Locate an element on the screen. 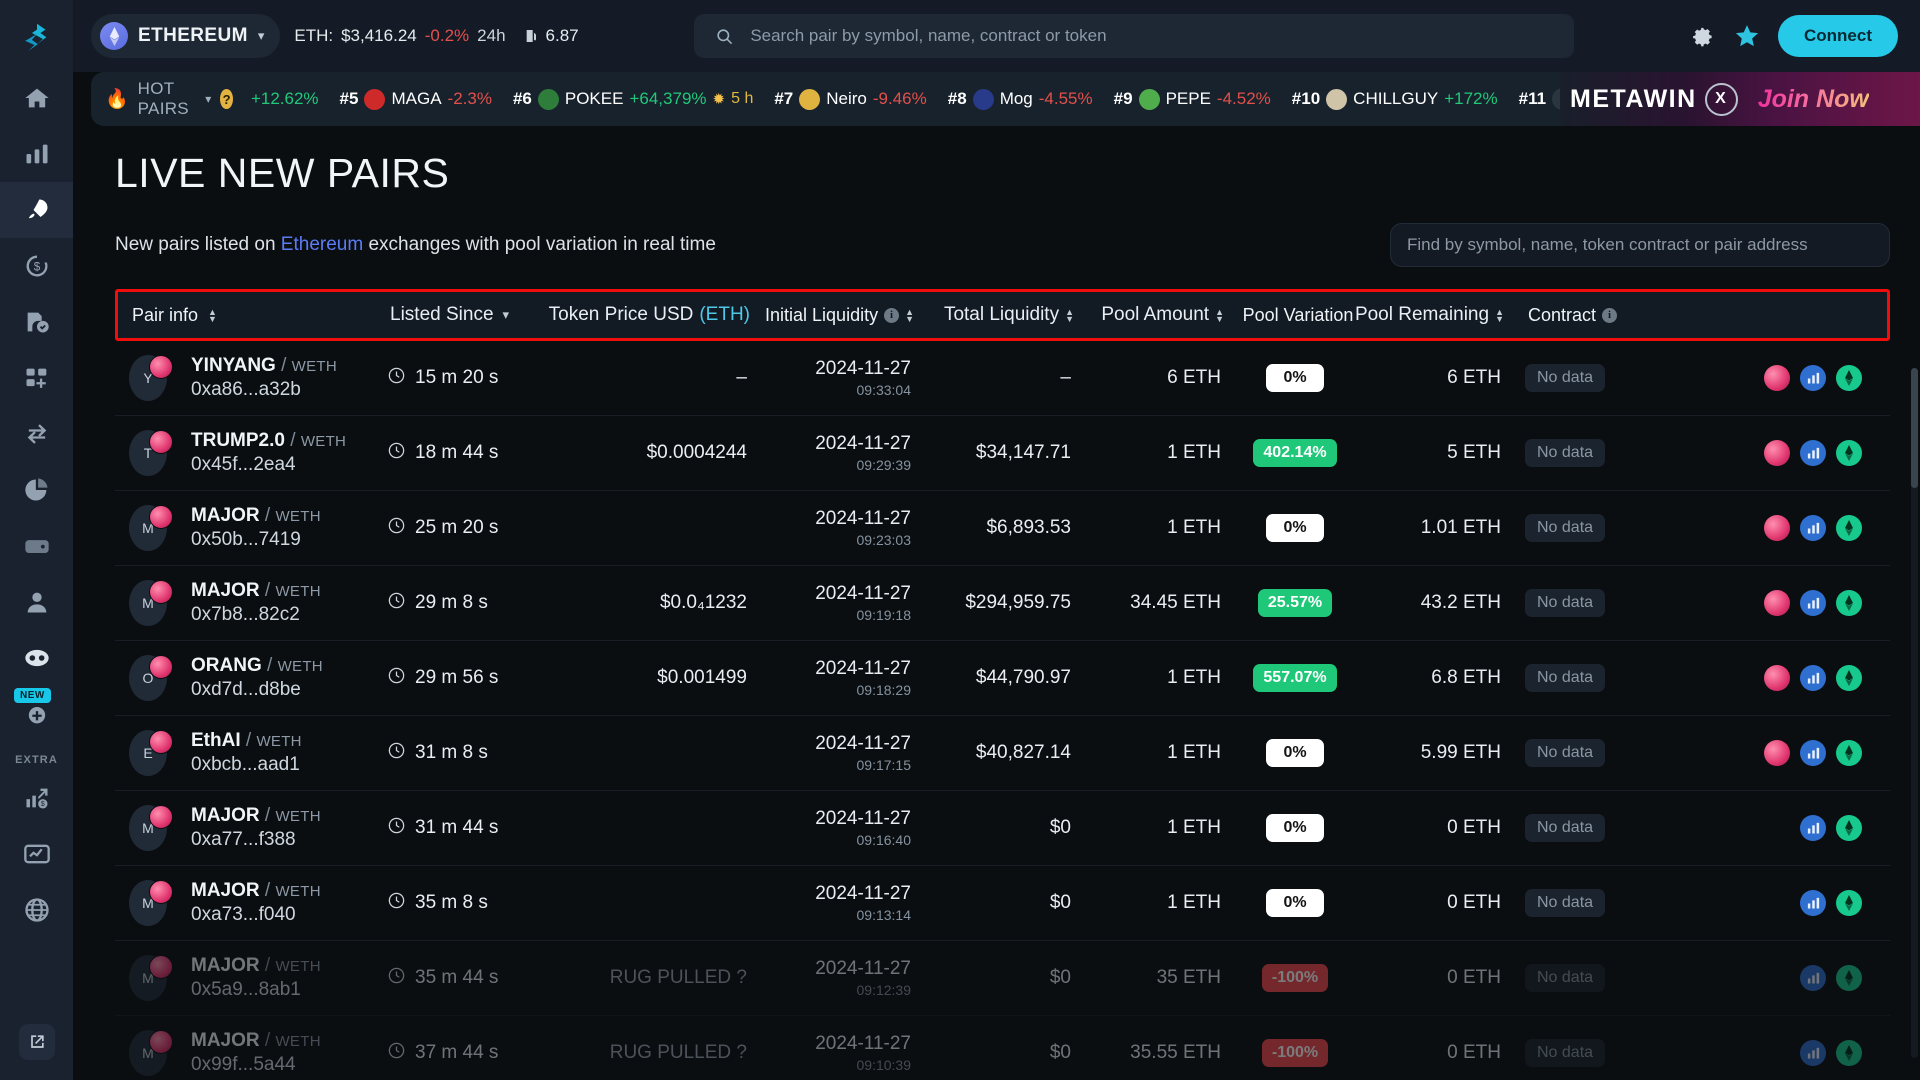 The image size is (1920, 1080). ticker-item: #11??? is located at coordinates (1539, 99).